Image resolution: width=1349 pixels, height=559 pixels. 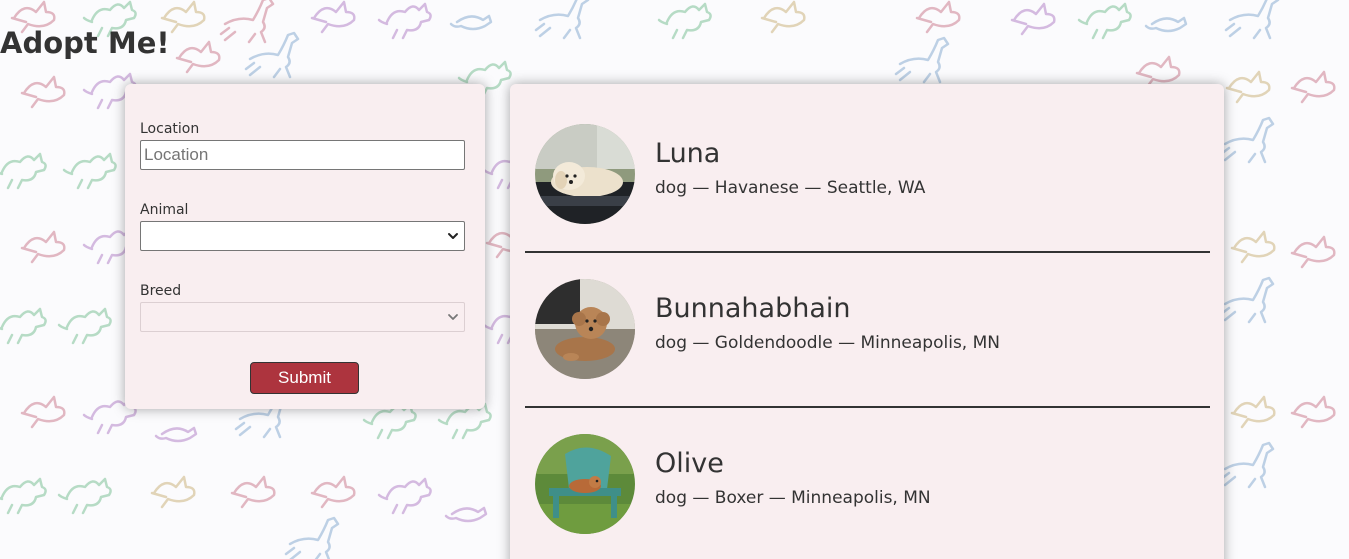 I want to click on pet-photo-luna, so click(x=585, y=174).